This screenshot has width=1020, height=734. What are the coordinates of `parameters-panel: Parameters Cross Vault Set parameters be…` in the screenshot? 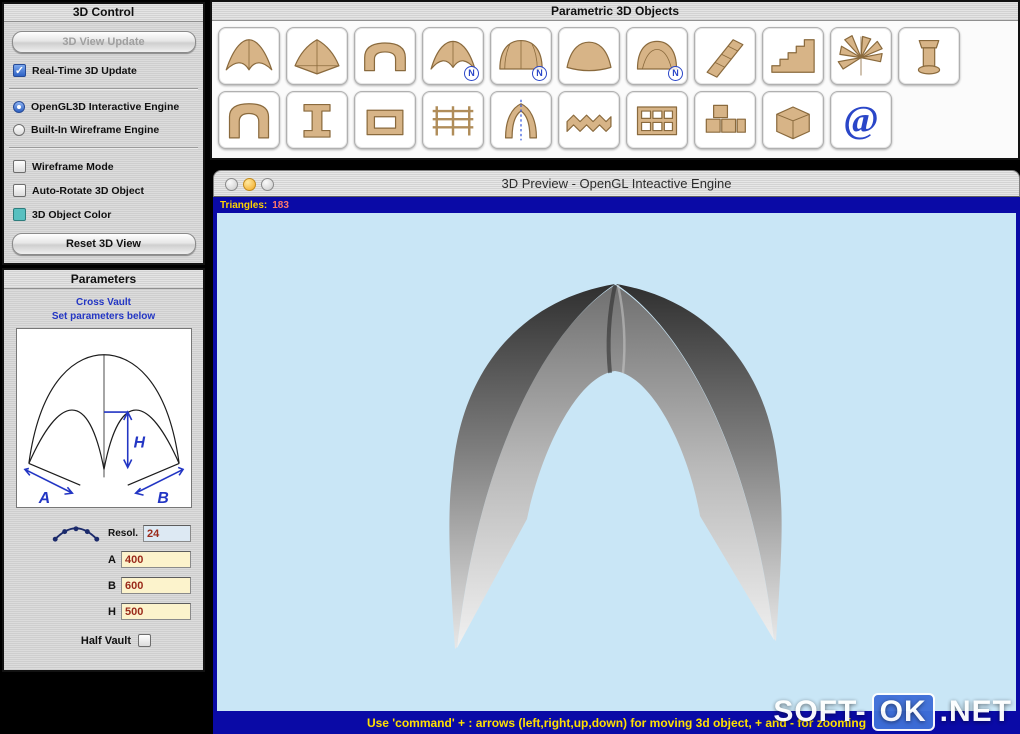 It's located at (103, 470).